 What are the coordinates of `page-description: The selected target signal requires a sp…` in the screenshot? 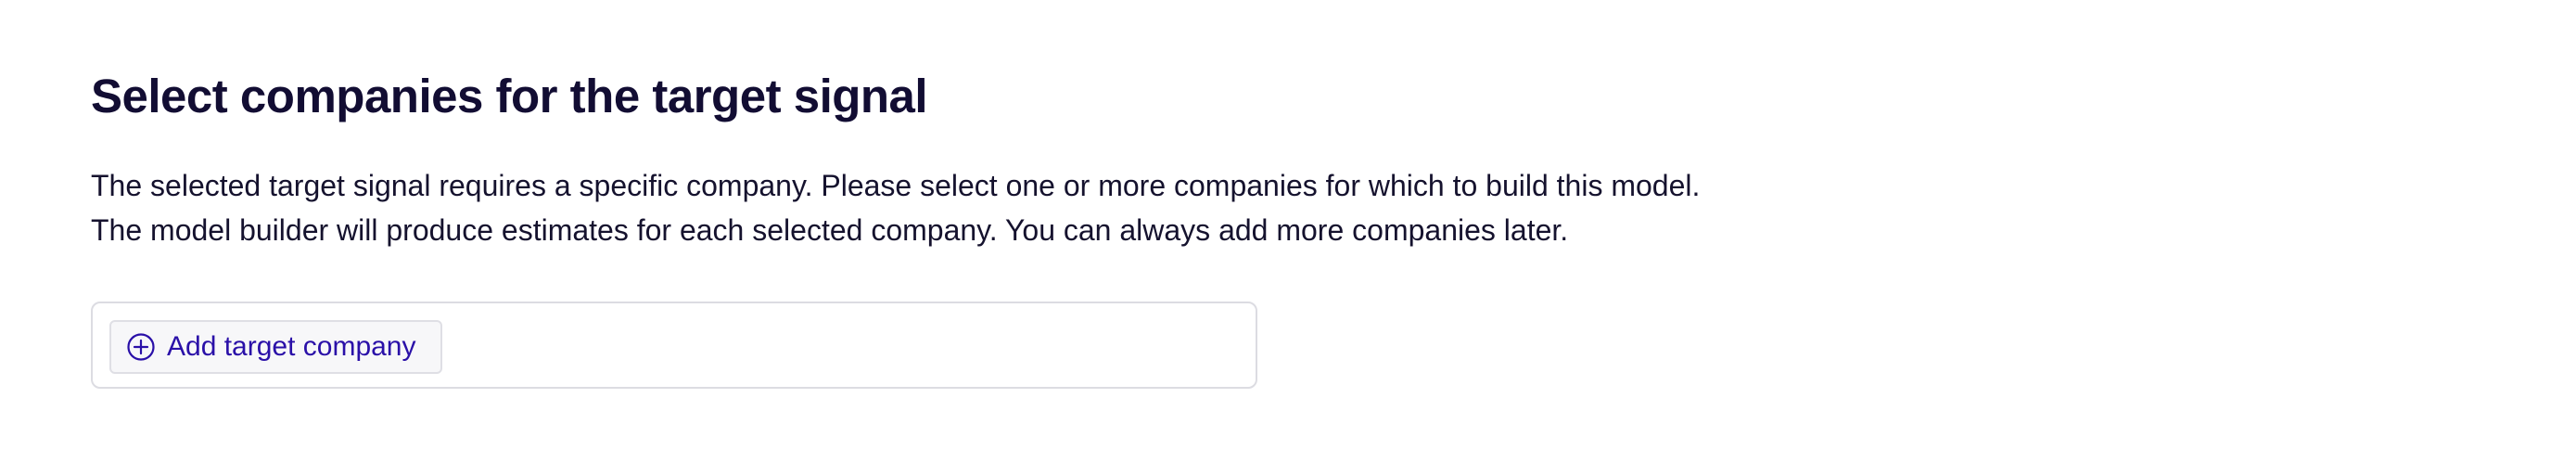 It's located at (896, 207).